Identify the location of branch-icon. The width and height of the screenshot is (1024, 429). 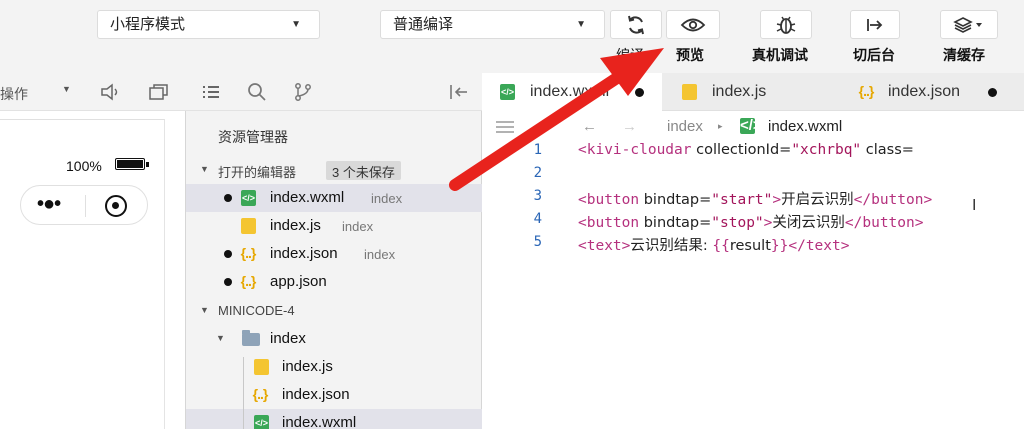
(303, 92).